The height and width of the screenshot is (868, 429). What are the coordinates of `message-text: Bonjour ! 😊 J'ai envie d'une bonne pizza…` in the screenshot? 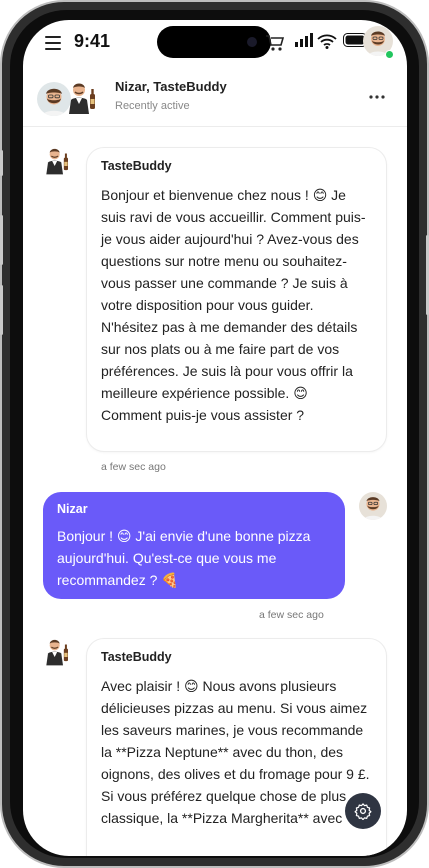 It's located at (184, 558).